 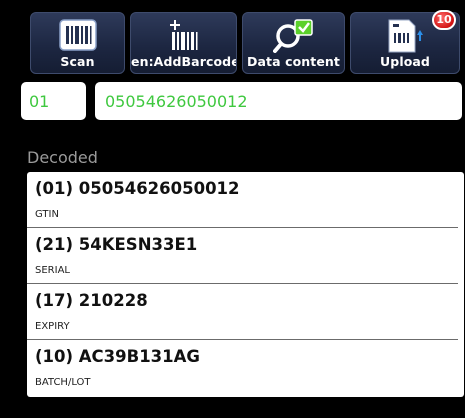 I want to click on decoded-field-name: EXPIRY, so click(x=52, y=326).